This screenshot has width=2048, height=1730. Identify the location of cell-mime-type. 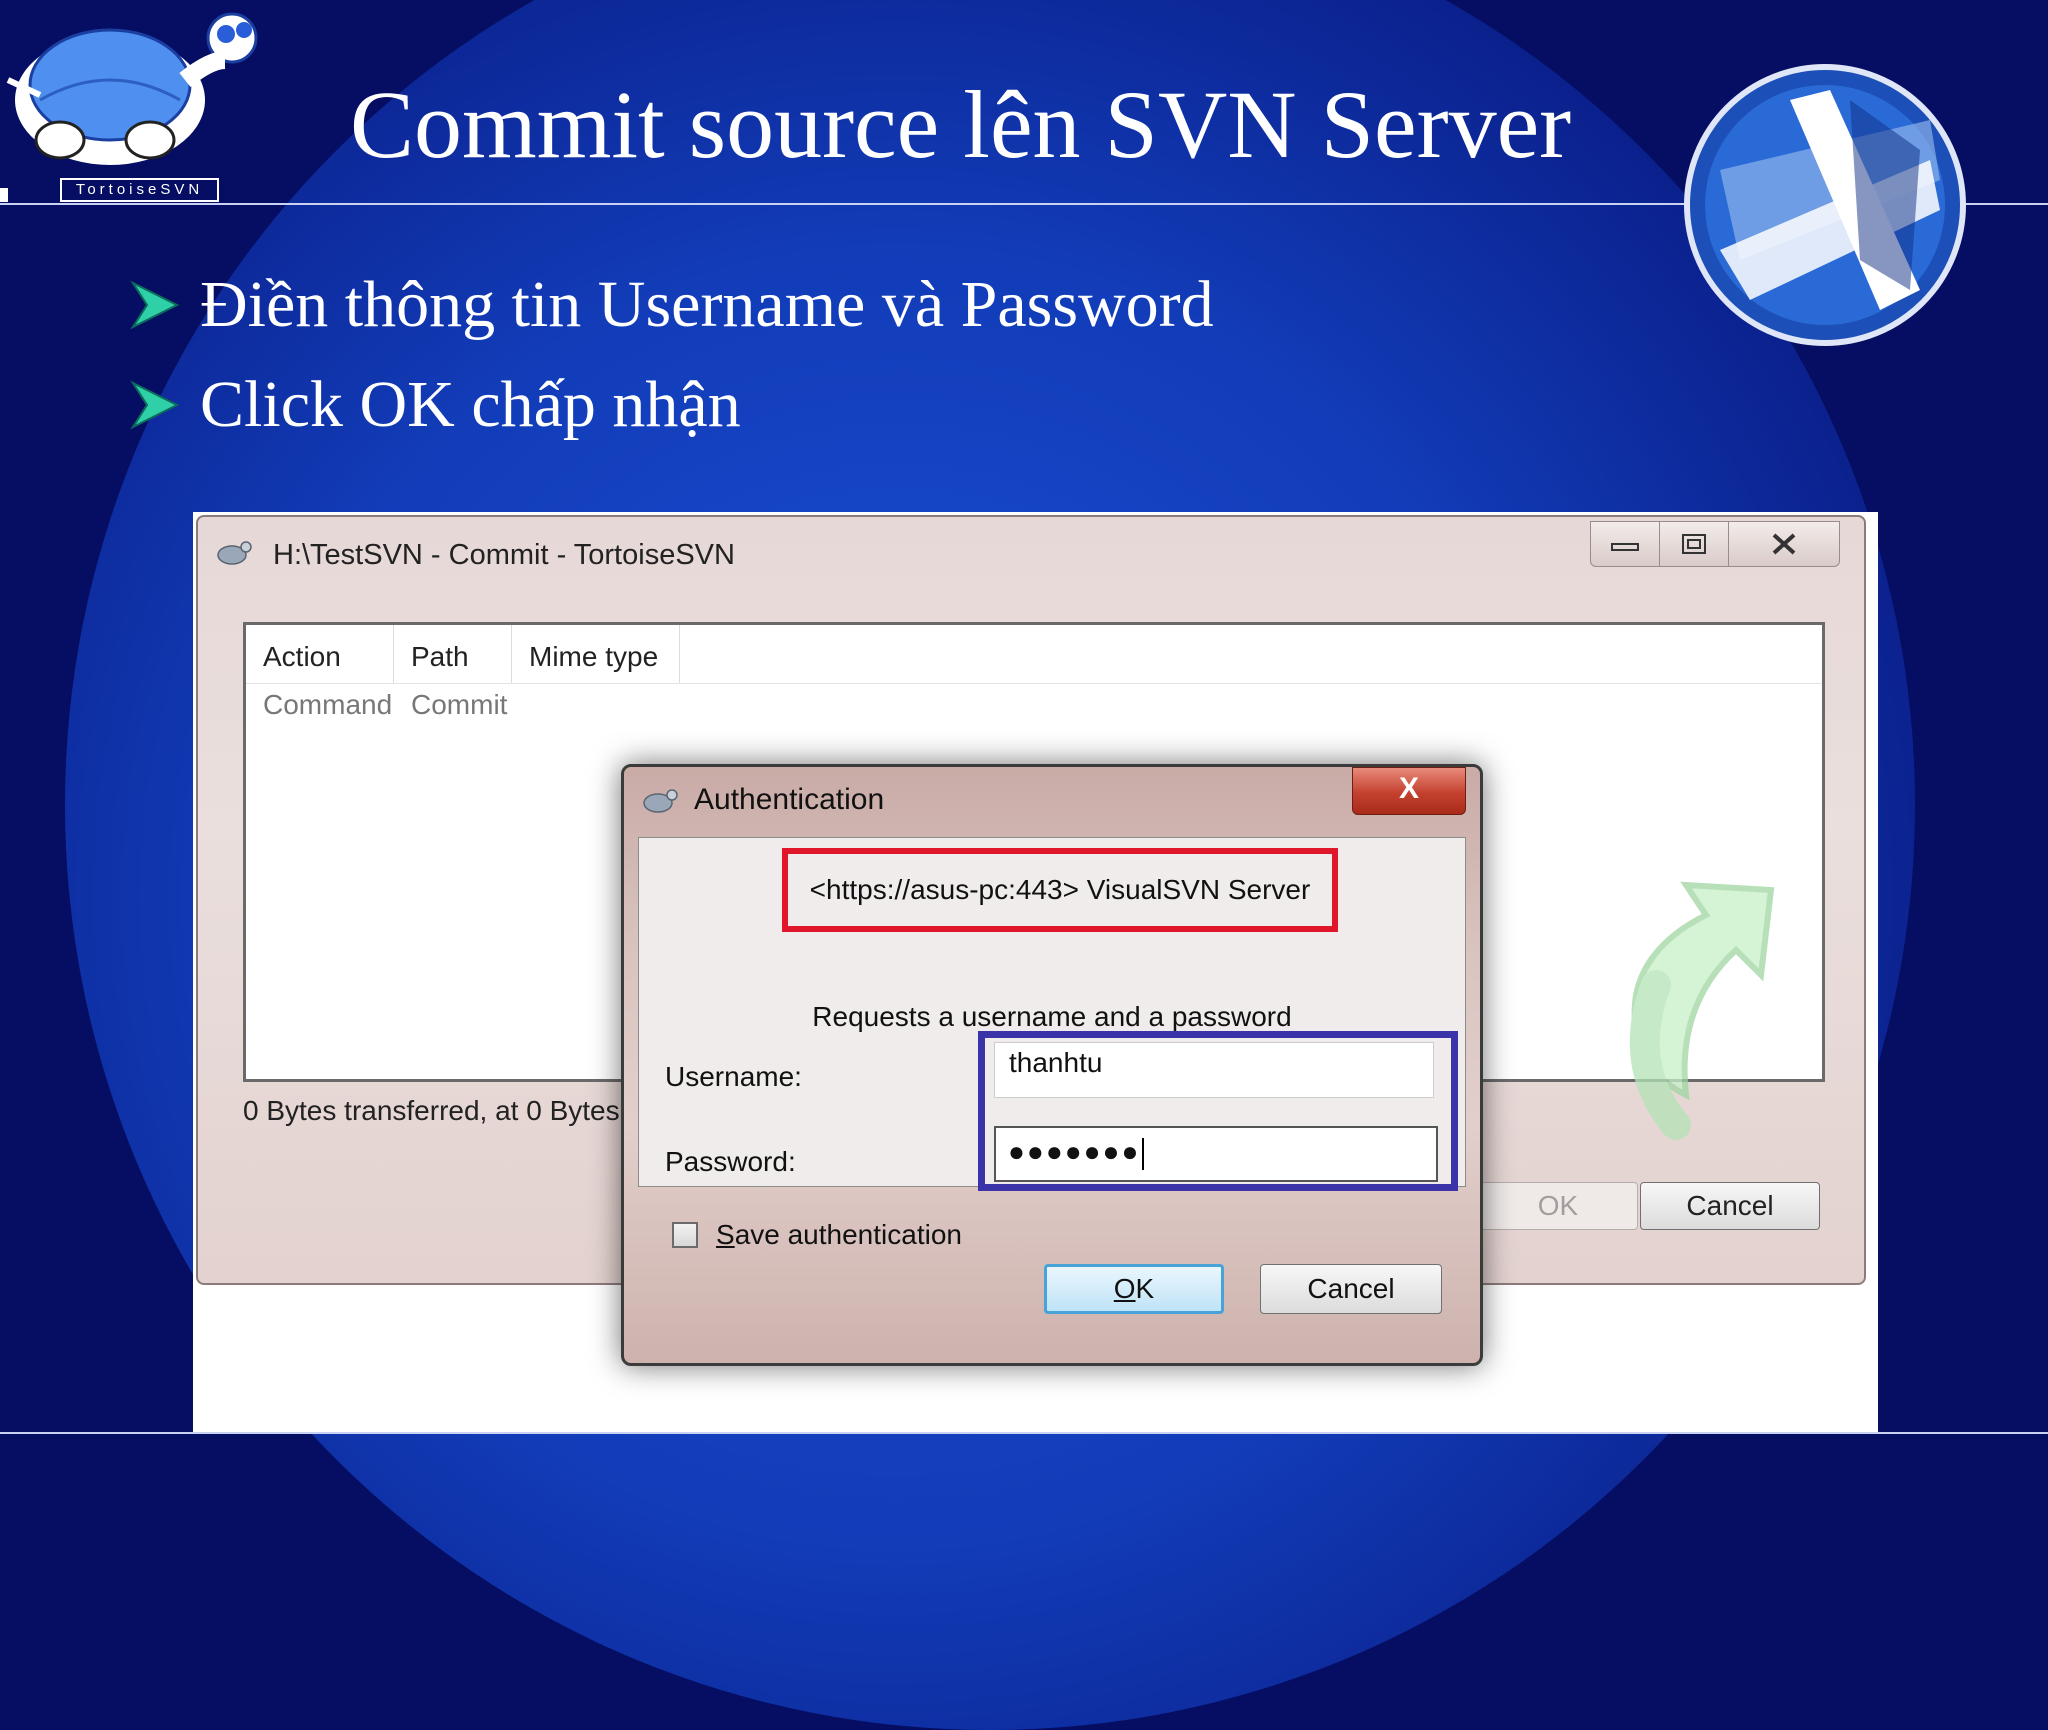
(596, 705).